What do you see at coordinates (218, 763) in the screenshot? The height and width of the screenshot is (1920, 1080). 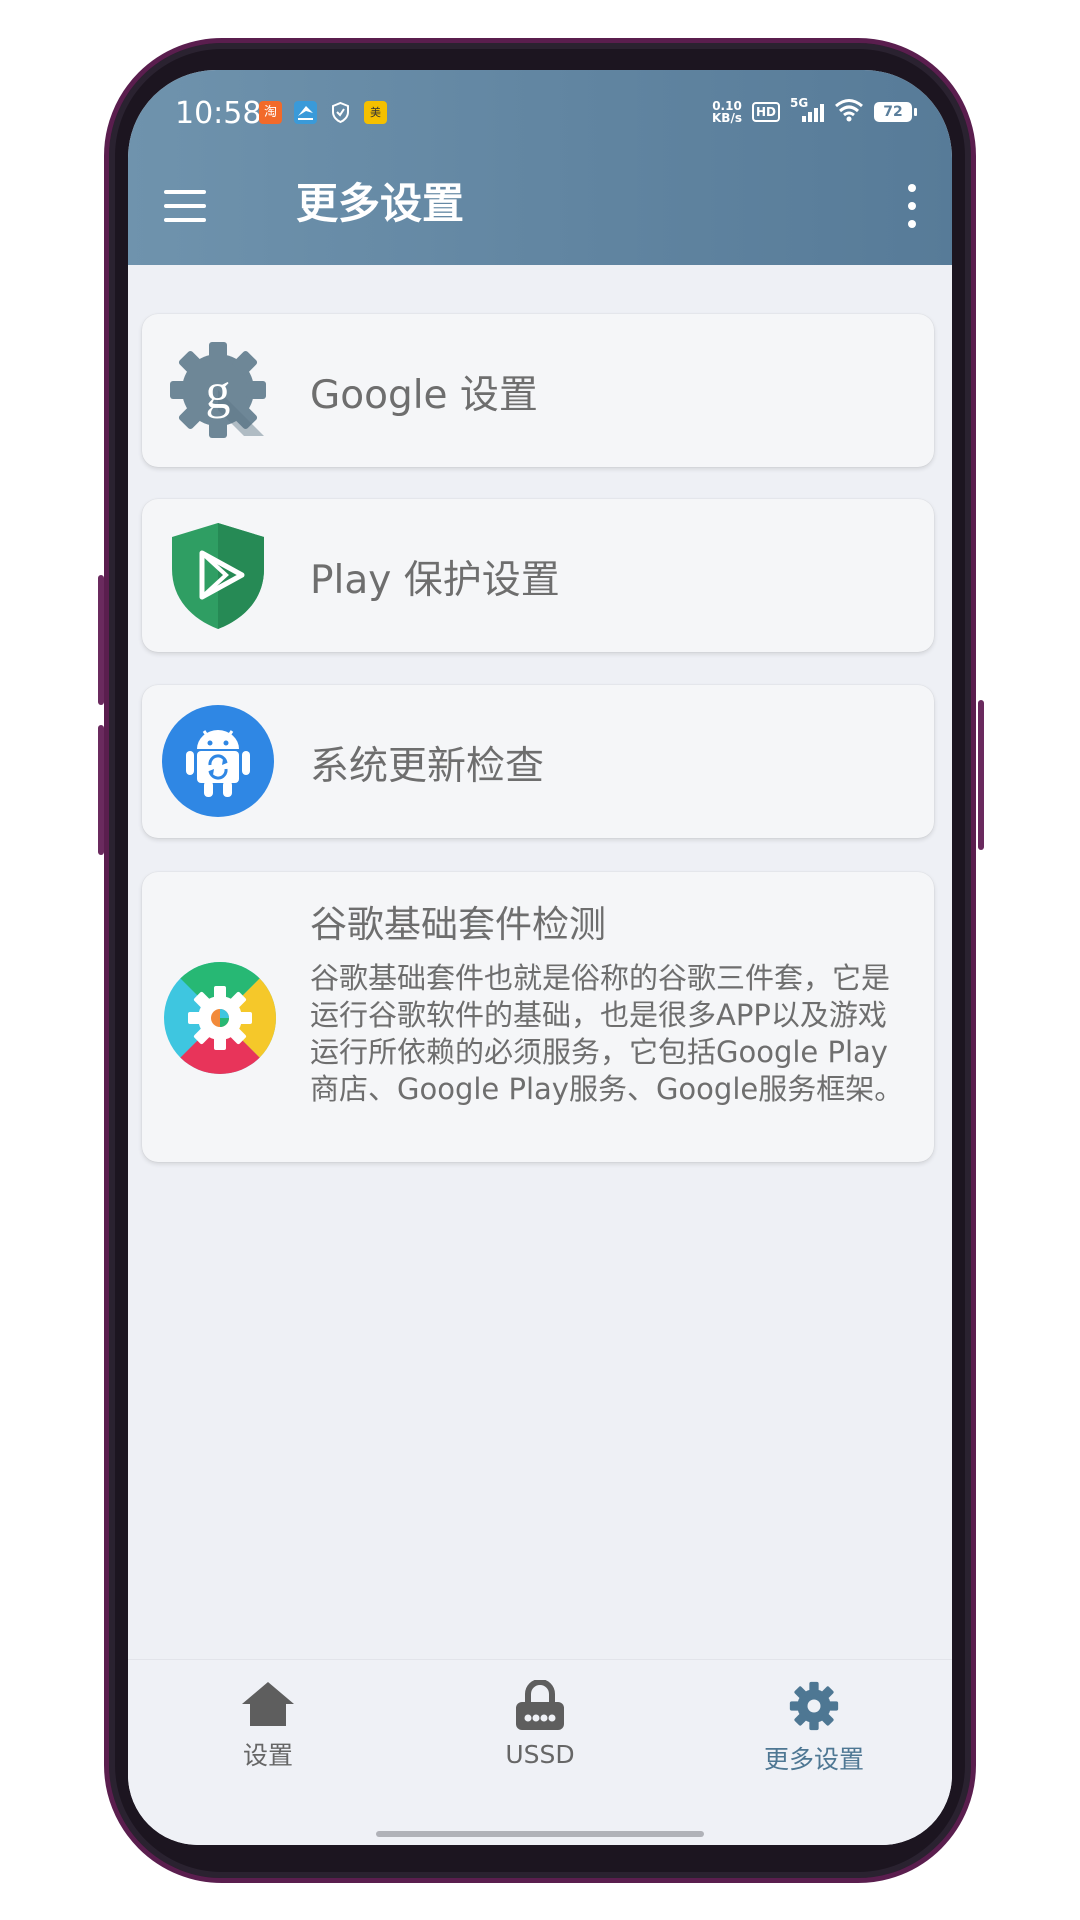 I see `android-update-icon` at bounding box center [218, 763].